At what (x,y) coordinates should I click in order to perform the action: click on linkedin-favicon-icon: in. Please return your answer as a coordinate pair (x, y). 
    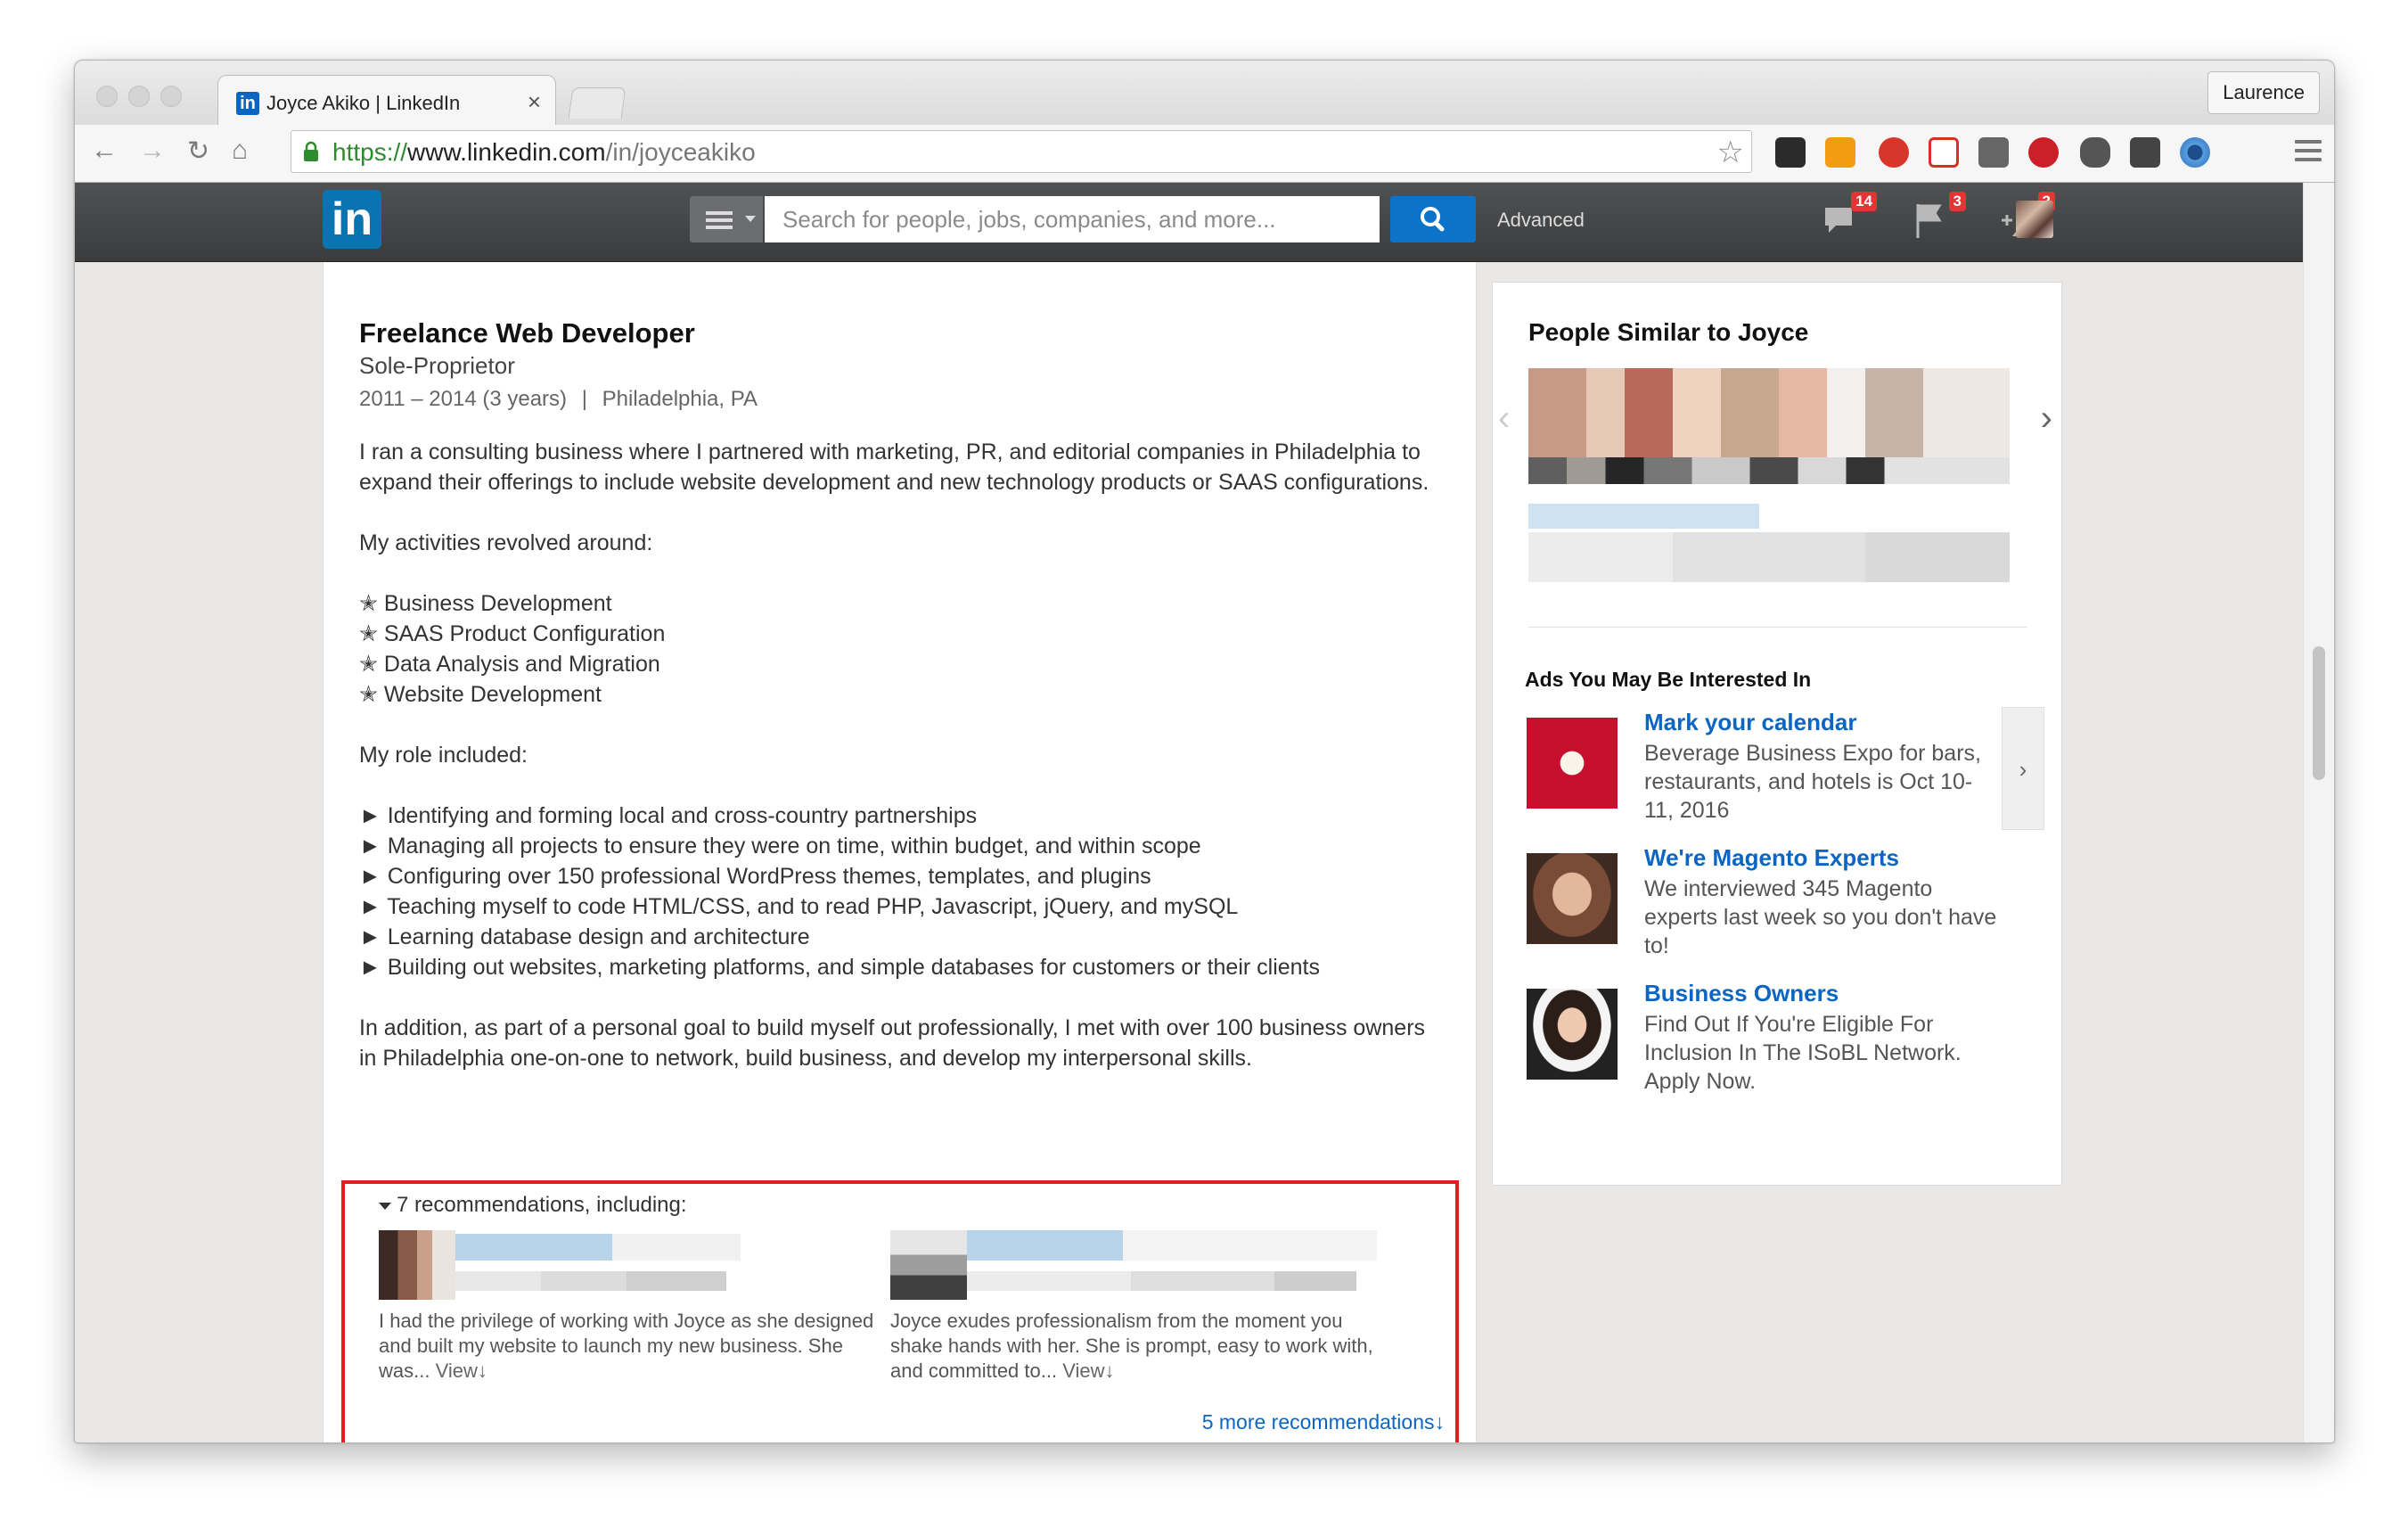
    Looking at the image, I should click on (247, 103).